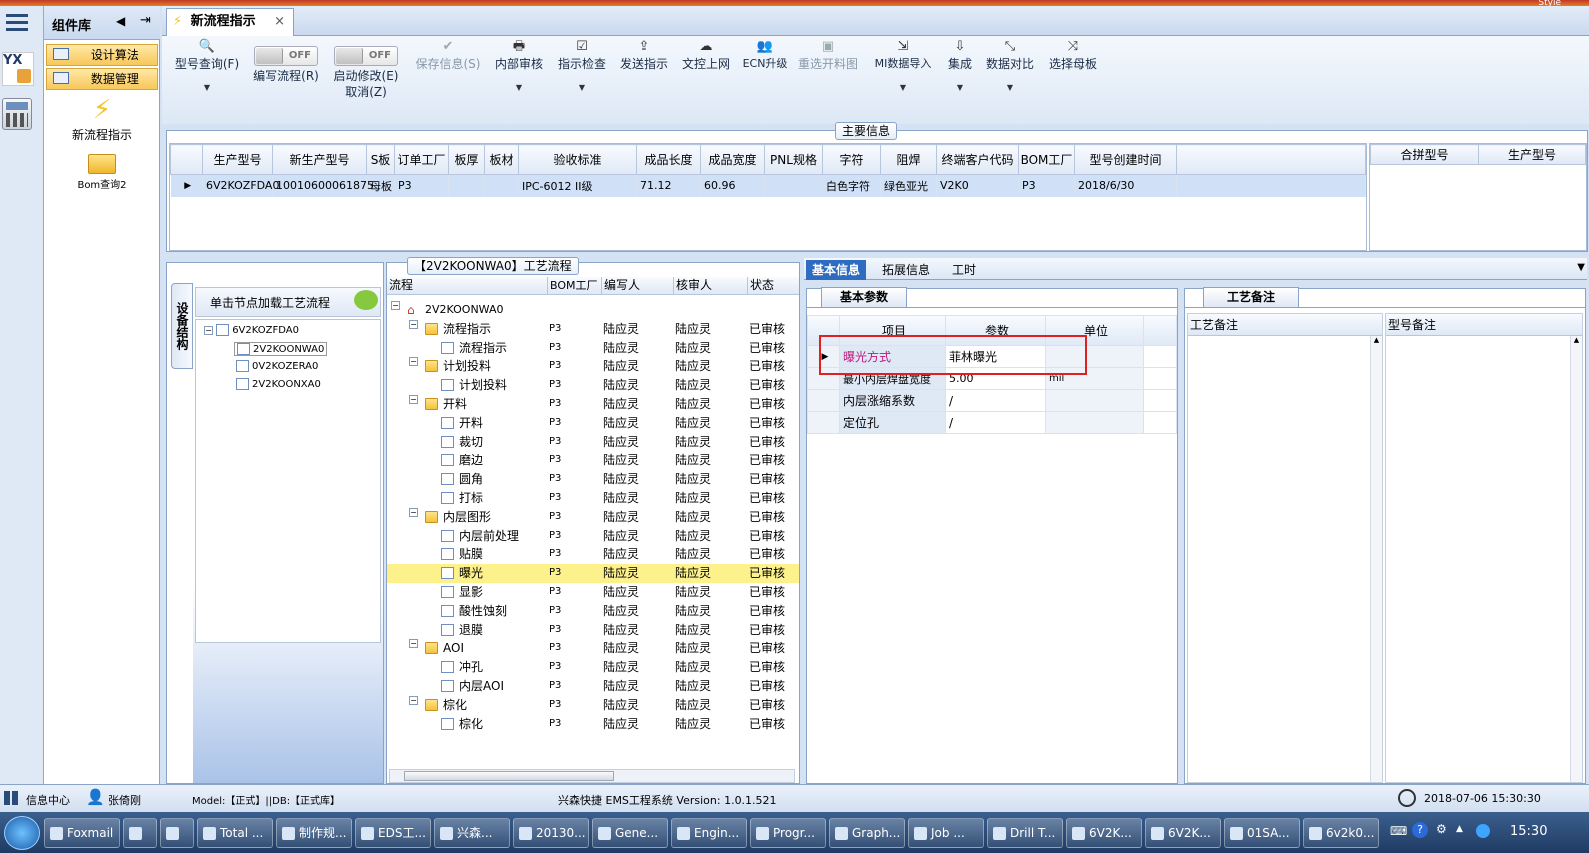 Image resolution: width=1589 pixels, height=853 pixels. I want to click on help-icon: ?, so click(1420, 830).